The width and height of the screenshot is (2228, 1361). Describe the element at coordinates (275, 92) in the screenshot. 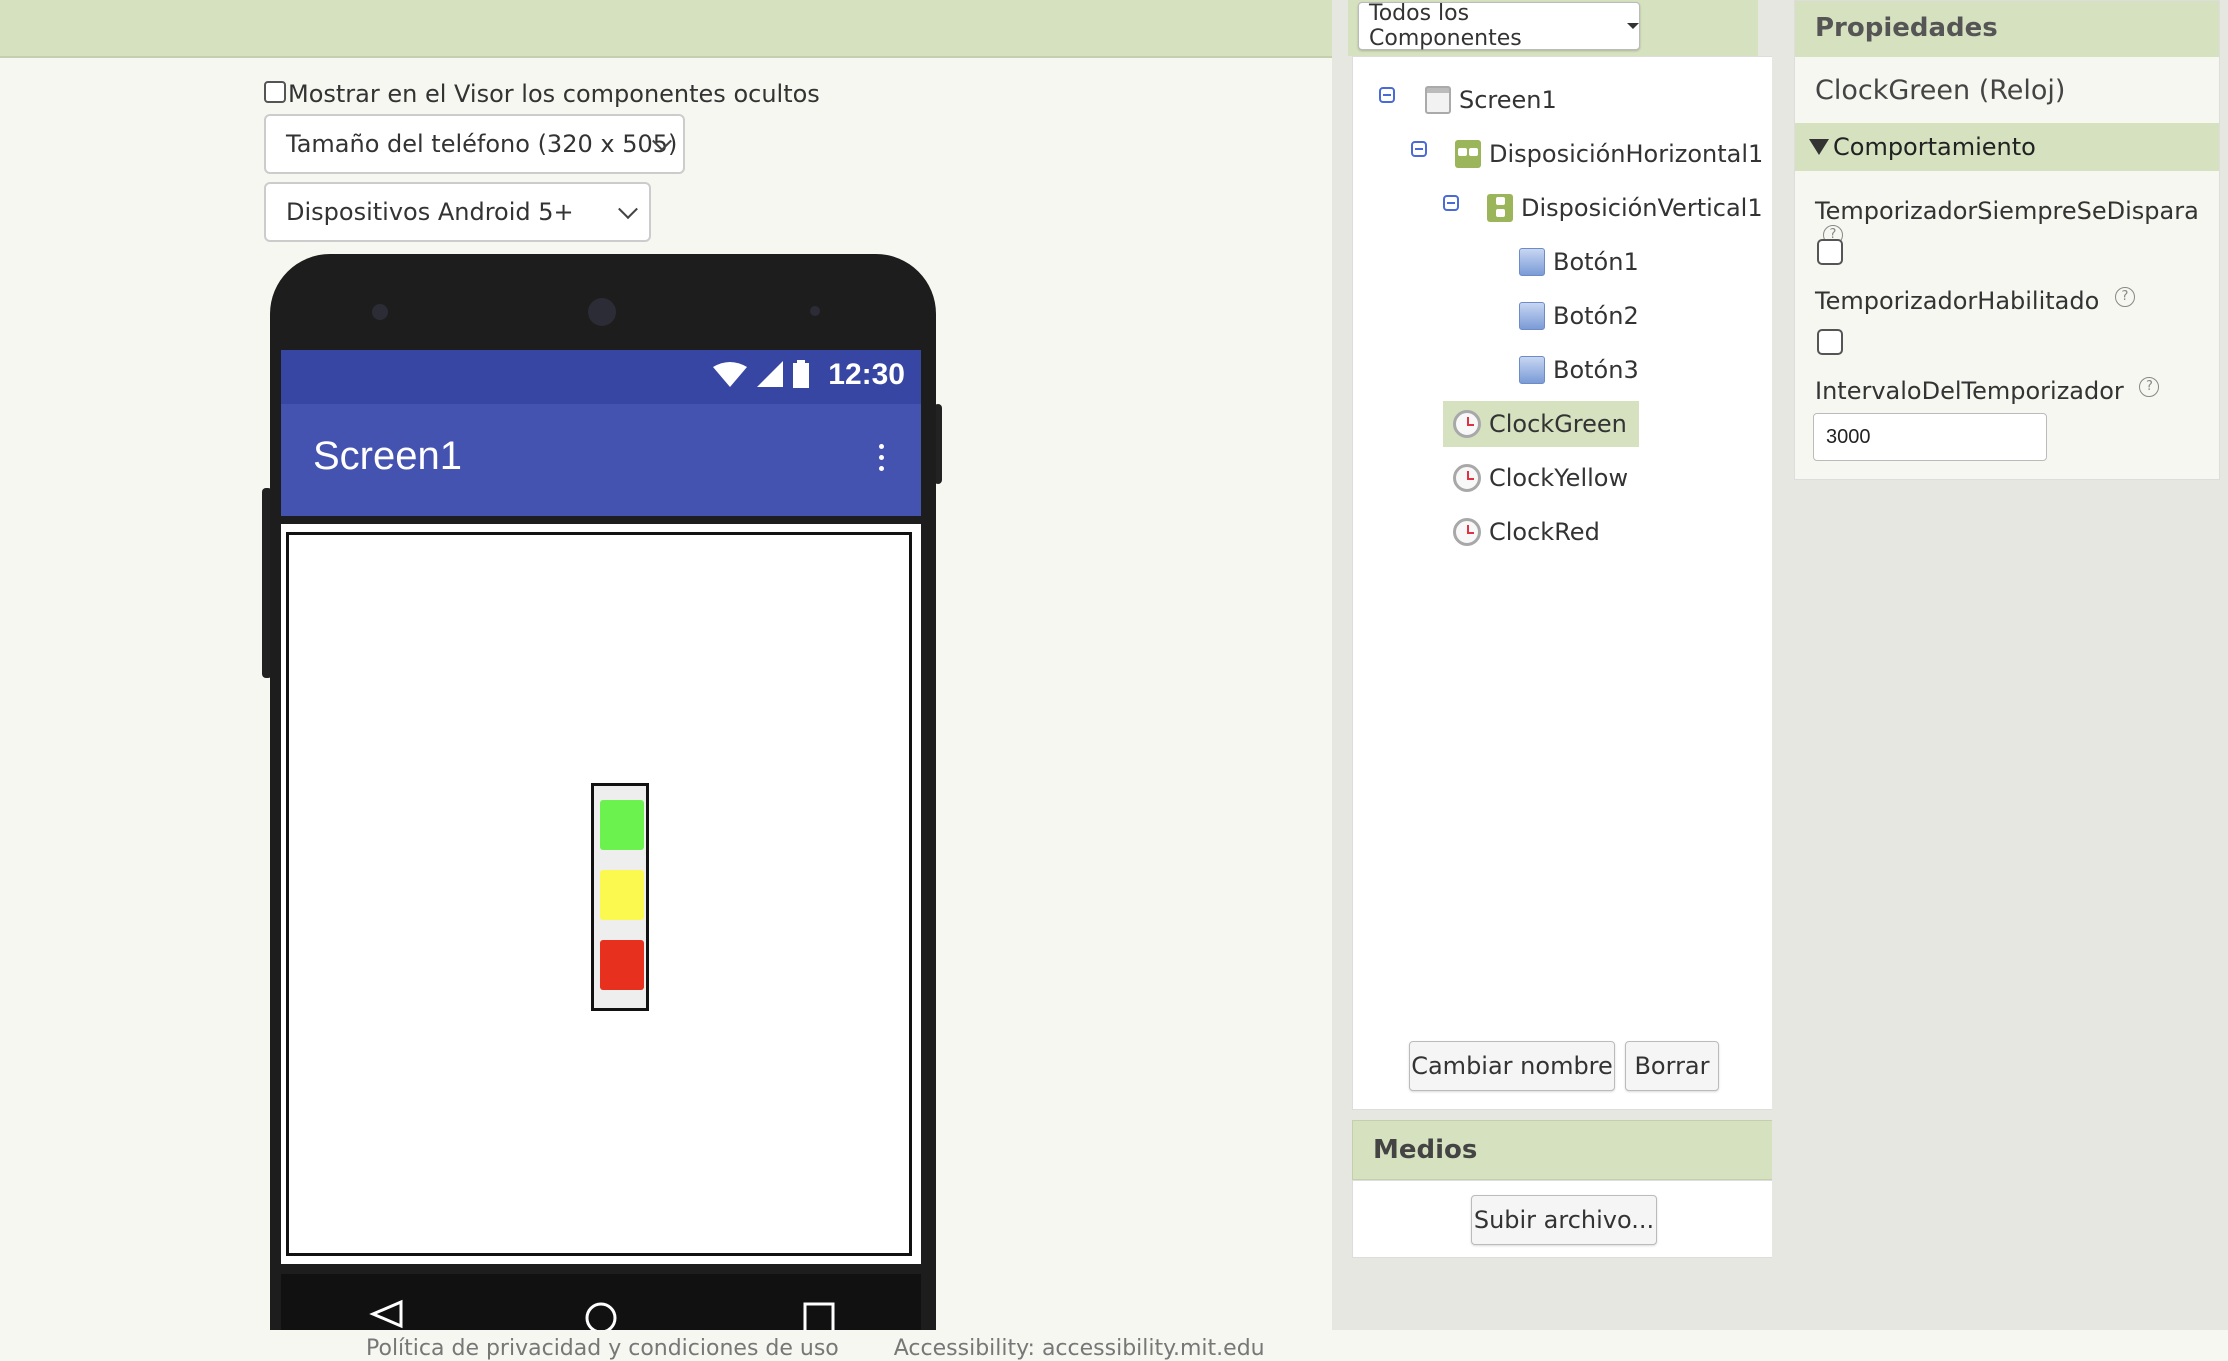

I see `show-hidden-components-checkbox` at that location.